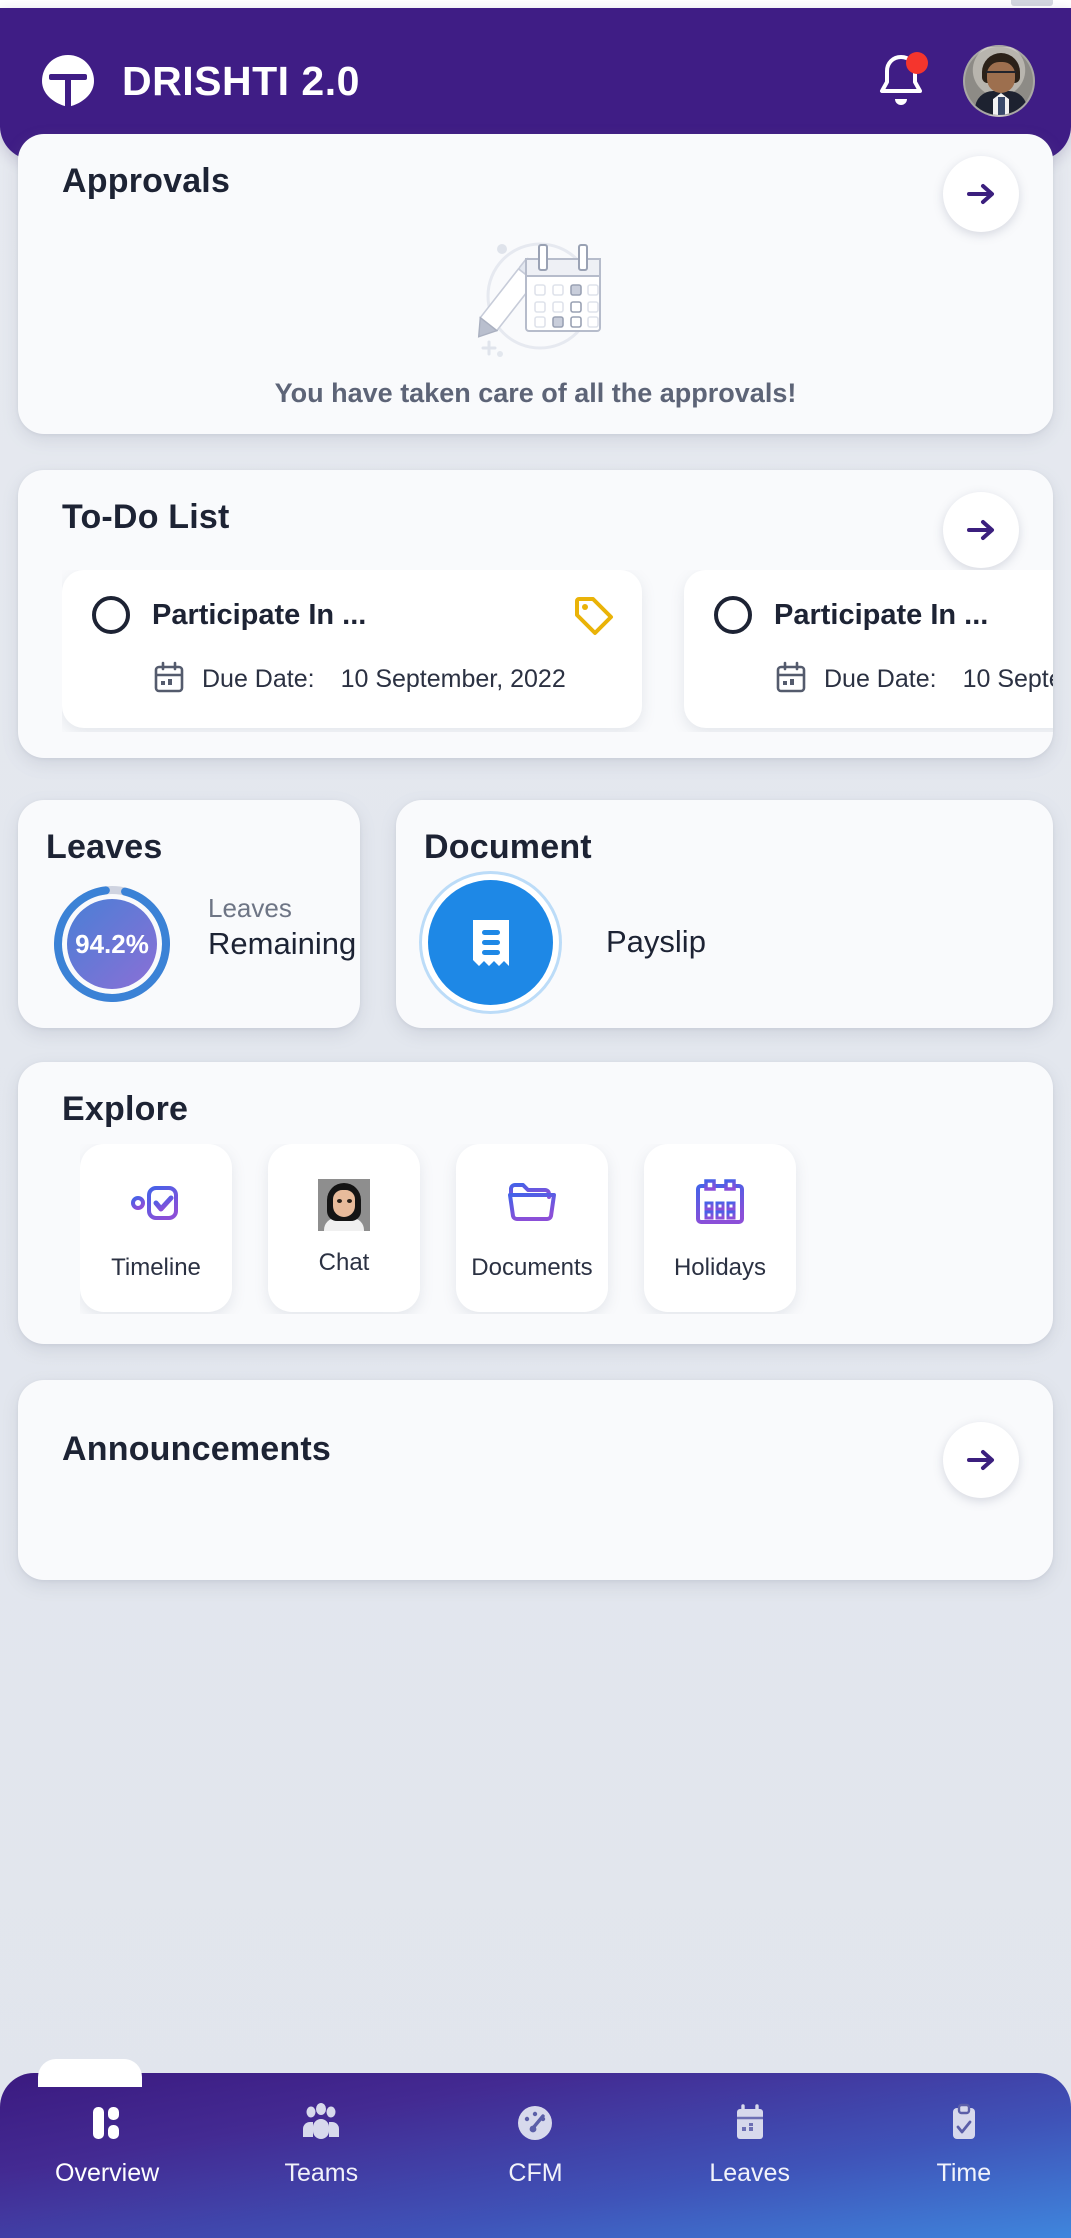 This screenshot has height=2238, width=1071. I want to click on calendar-leaves-icon, so click(750, 2123).